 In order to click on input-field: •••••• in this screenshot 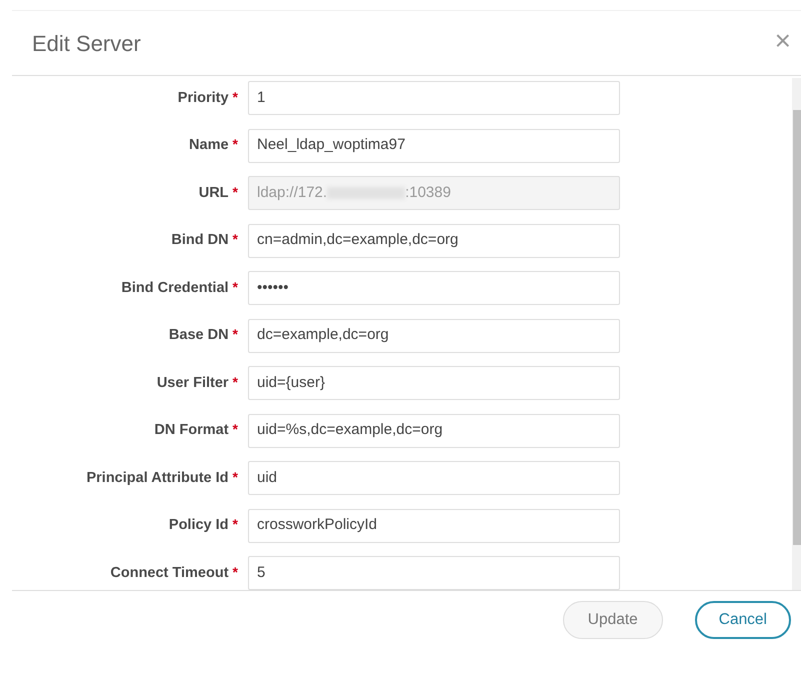, I will do `click(434, 288)`.